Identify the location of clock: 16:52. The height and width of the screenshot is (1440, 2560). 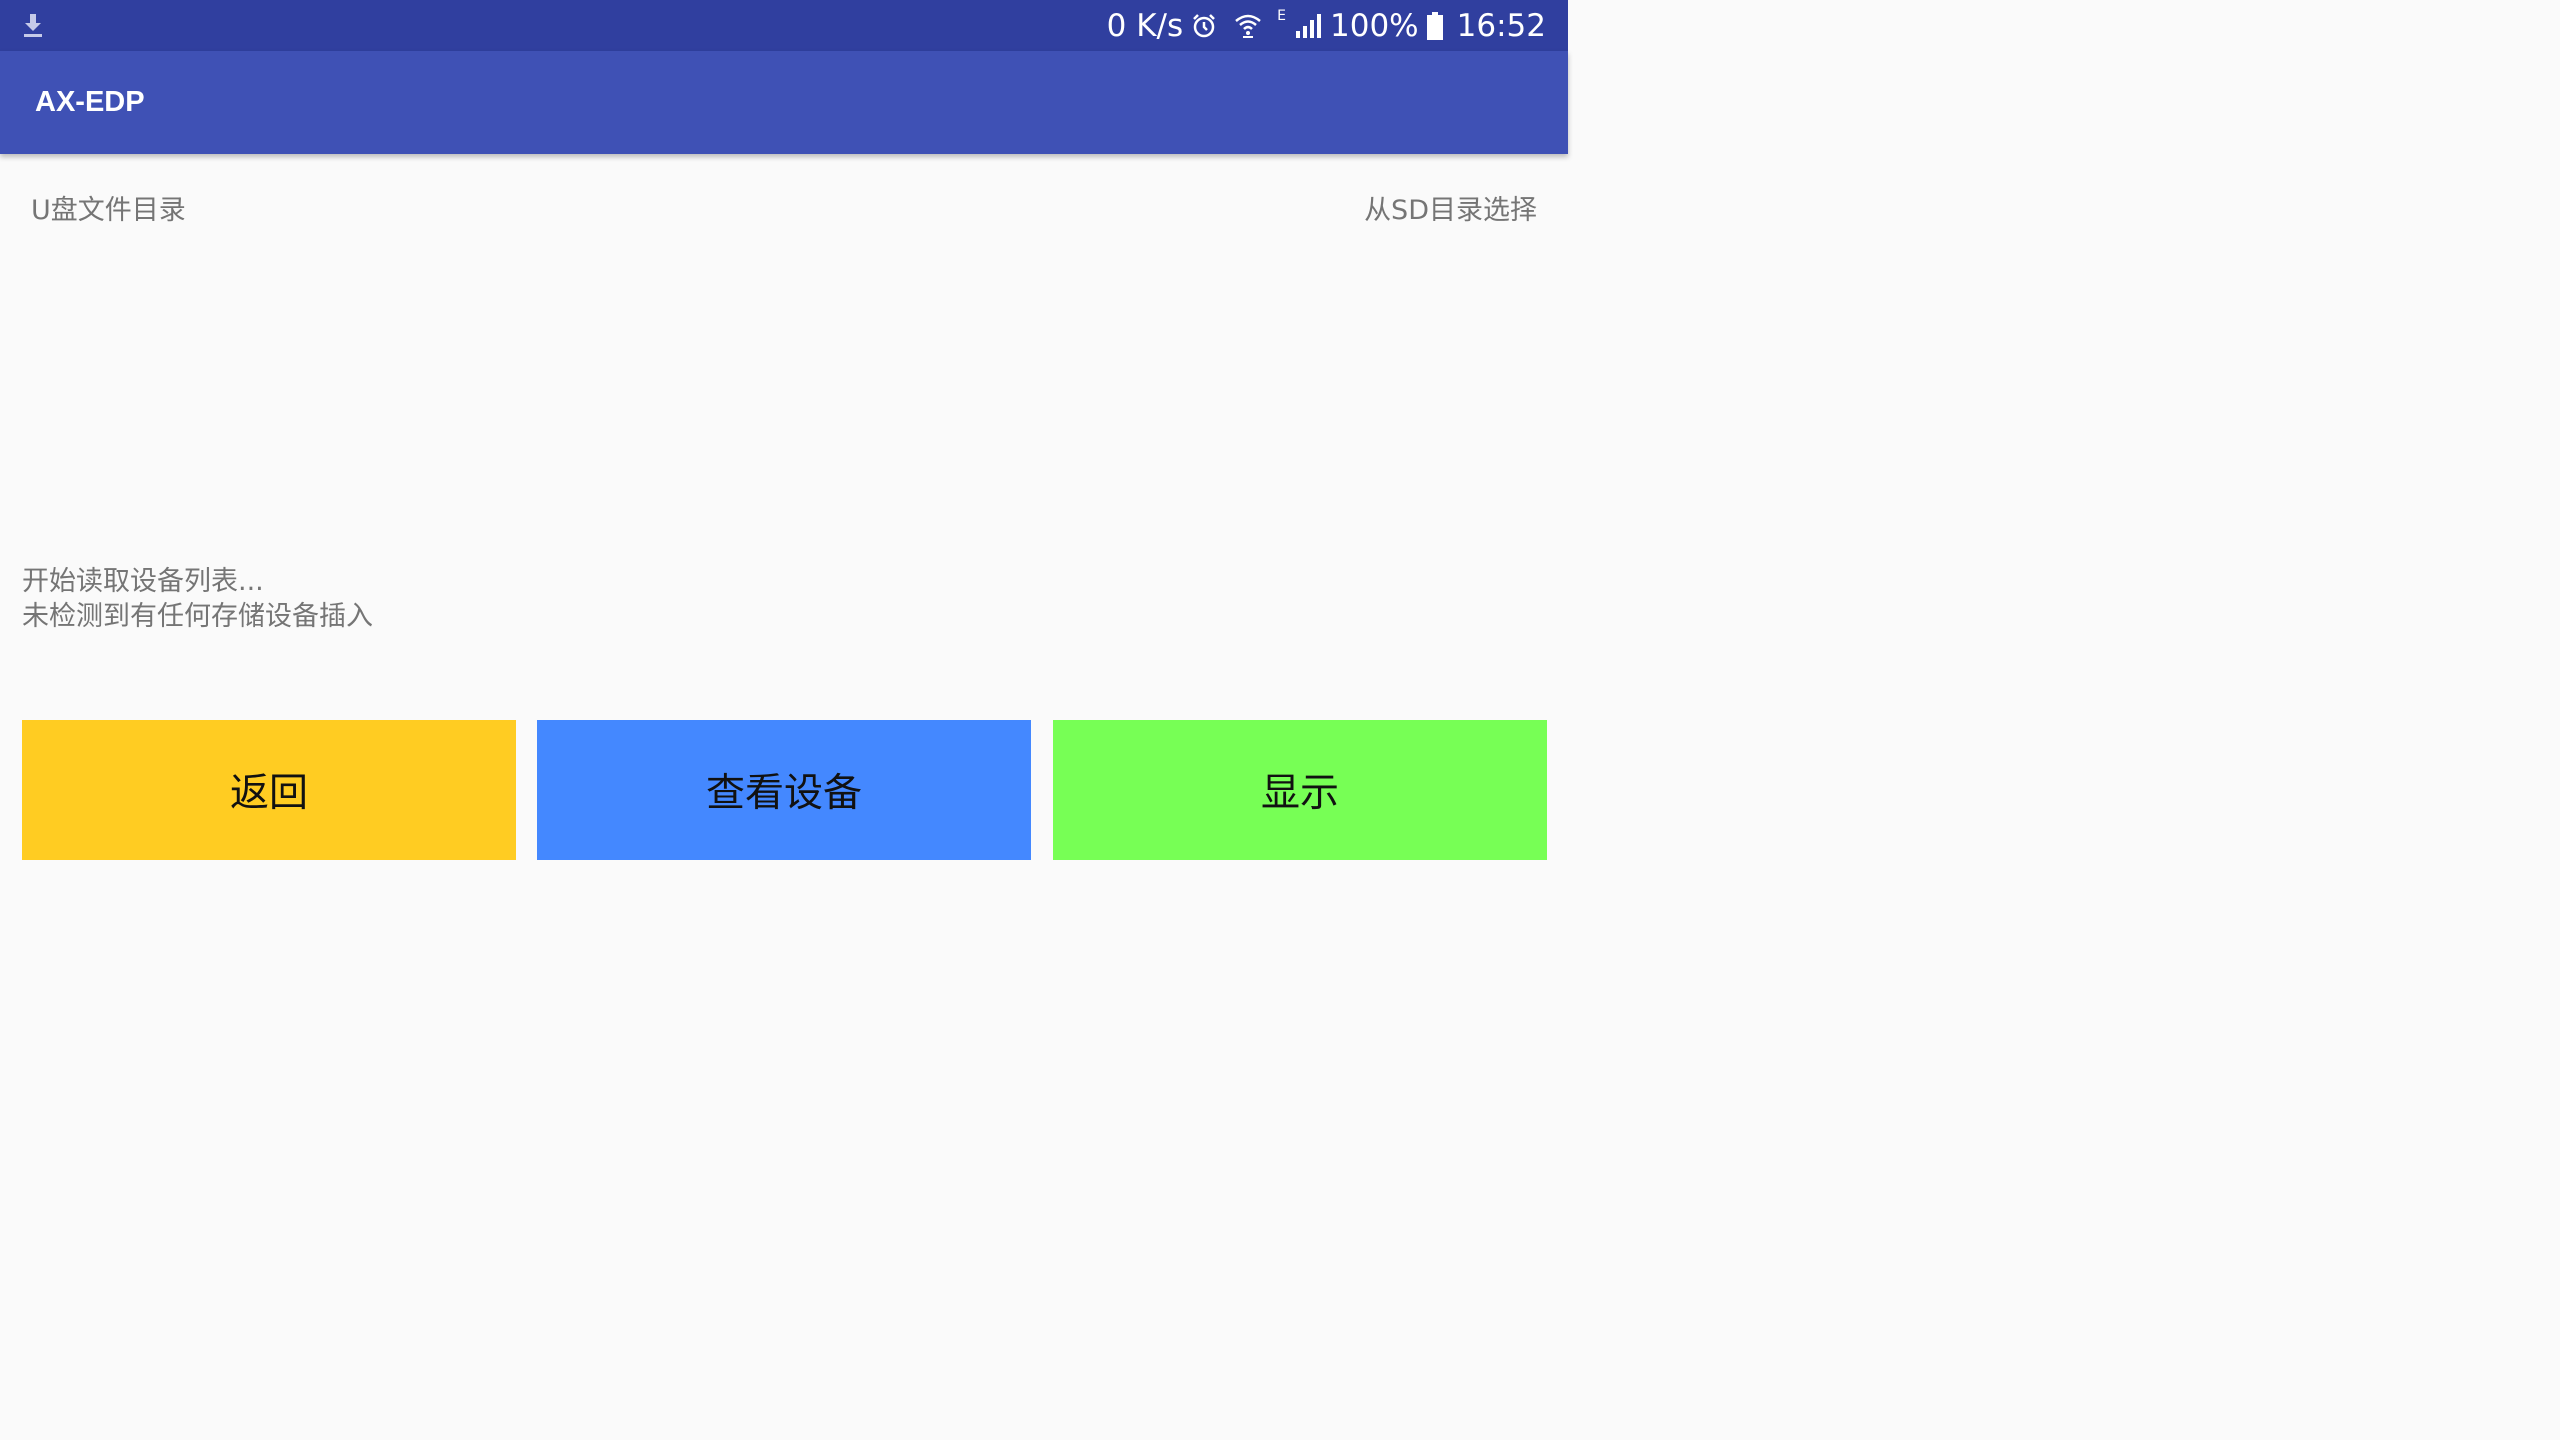
(1501, 25).